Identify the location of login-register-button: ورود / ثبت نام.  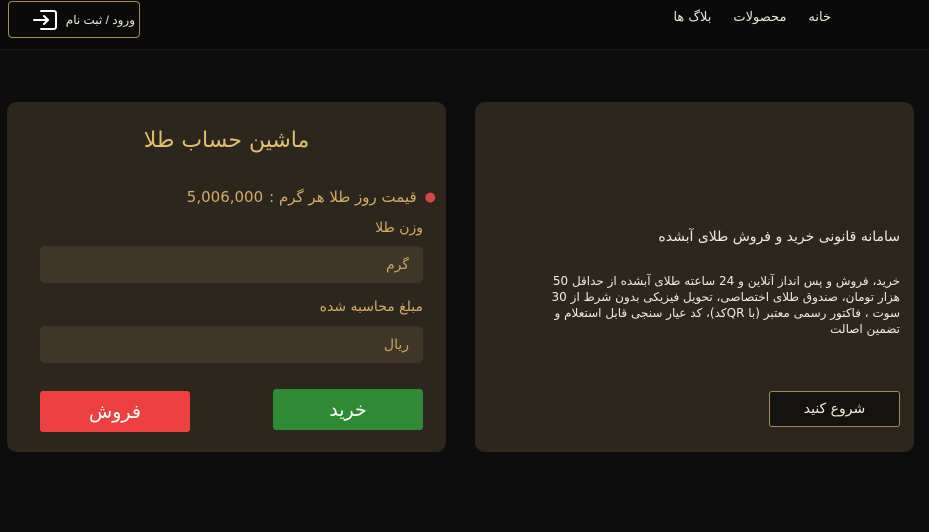
(74, 19).